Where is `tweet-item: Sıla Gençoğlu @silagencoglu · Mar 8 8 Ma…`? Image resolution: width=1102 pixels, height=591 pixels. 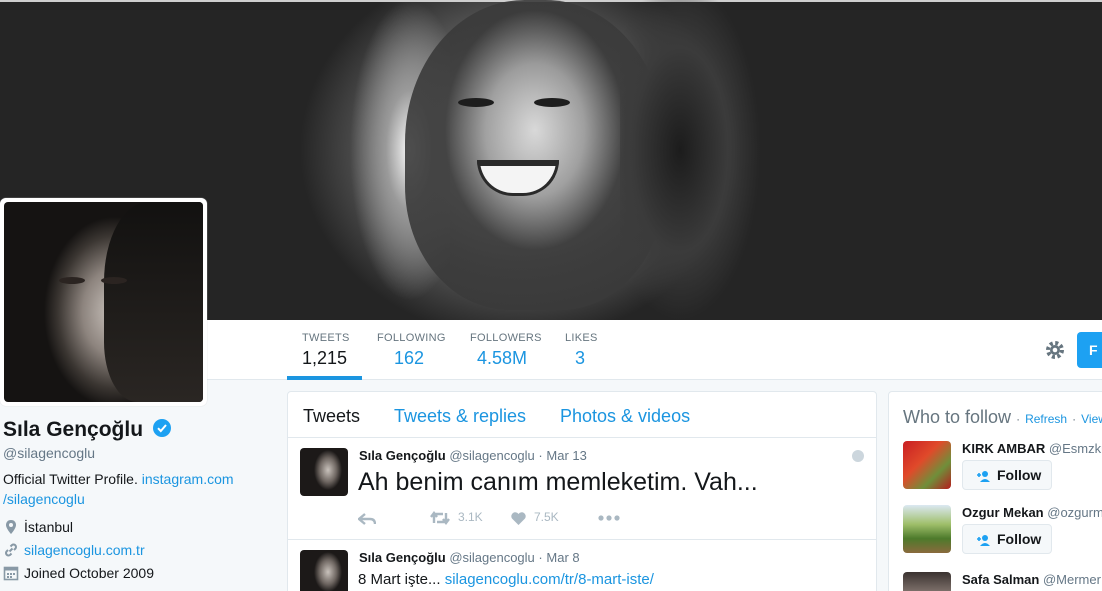
tweet-item: Sıla Gençoğlu @silagencoglu · Mar 8 8 Ma… is located at coordinates (582, 565).